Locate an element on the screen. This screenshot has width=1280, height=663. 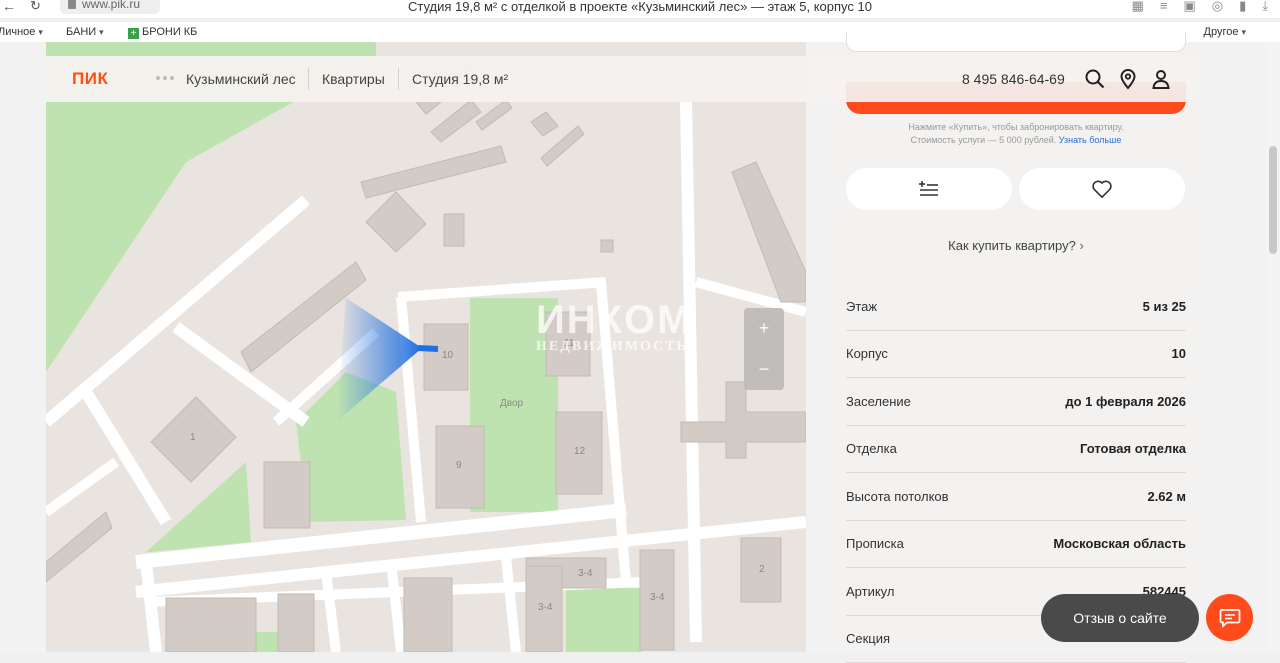
how-to-buy-link: Как купить квартиру? › is located at coordinates (1016, 245).